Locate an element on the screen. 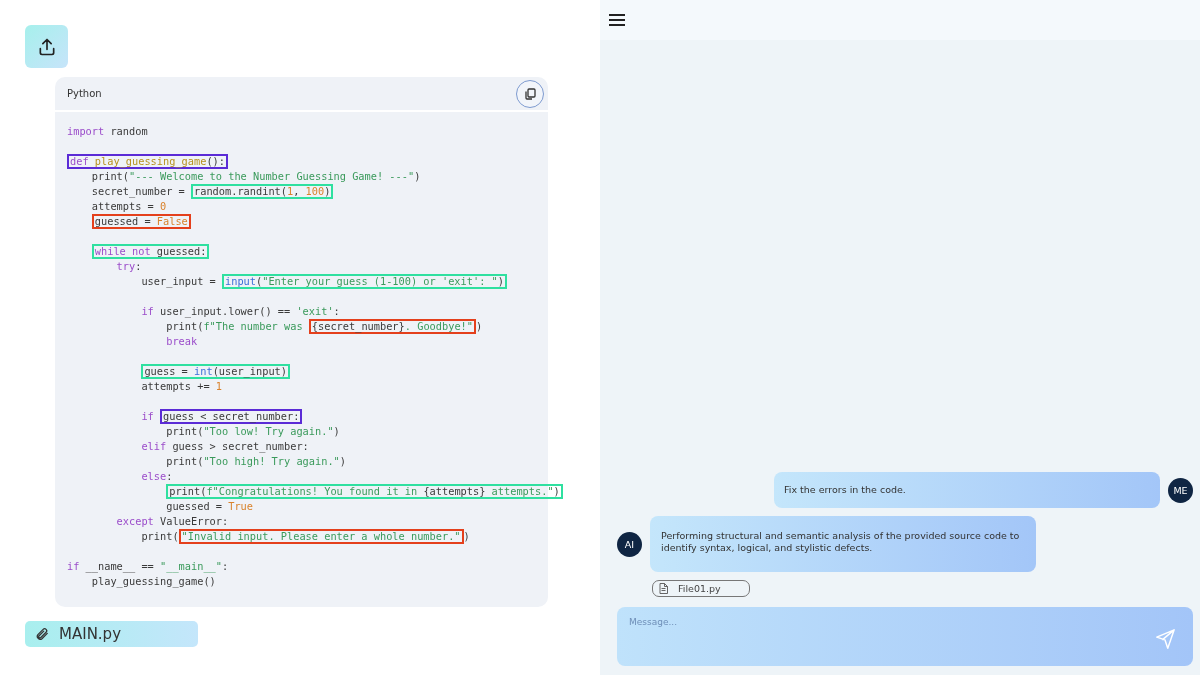 This screenshot has width=1200, height=675. highlight-box: guess < secret_number: is located at coordinates (231, 416).